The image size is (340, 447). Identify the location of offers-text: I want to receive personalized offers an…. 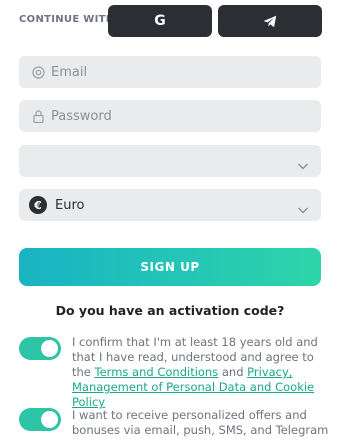
(200, 422).